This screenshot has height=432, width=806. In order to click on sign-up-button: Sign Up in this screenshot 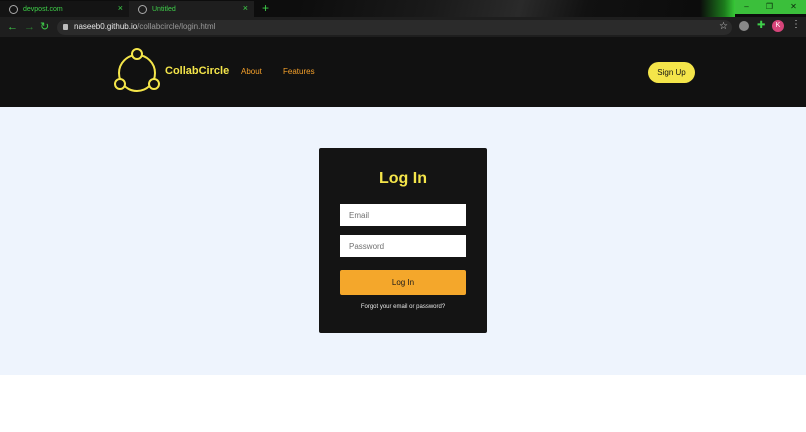, I will do `click(671, 72)`.